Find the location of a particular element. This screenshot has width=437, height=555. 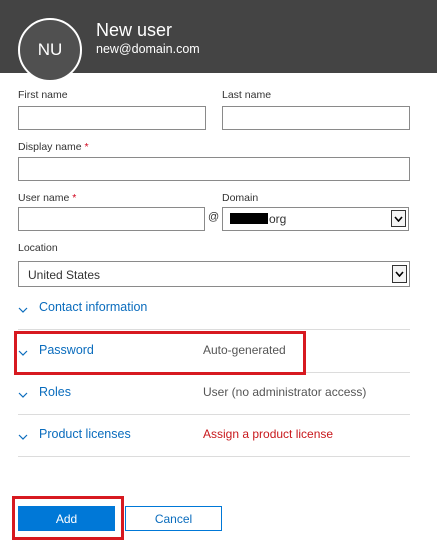

display-name-input is located at coordinates (214, 169).